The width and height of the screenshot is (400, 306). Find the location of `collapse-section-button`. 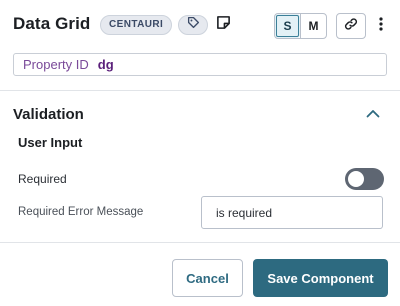

collapse-section-button is located at coordinates (373, 114).